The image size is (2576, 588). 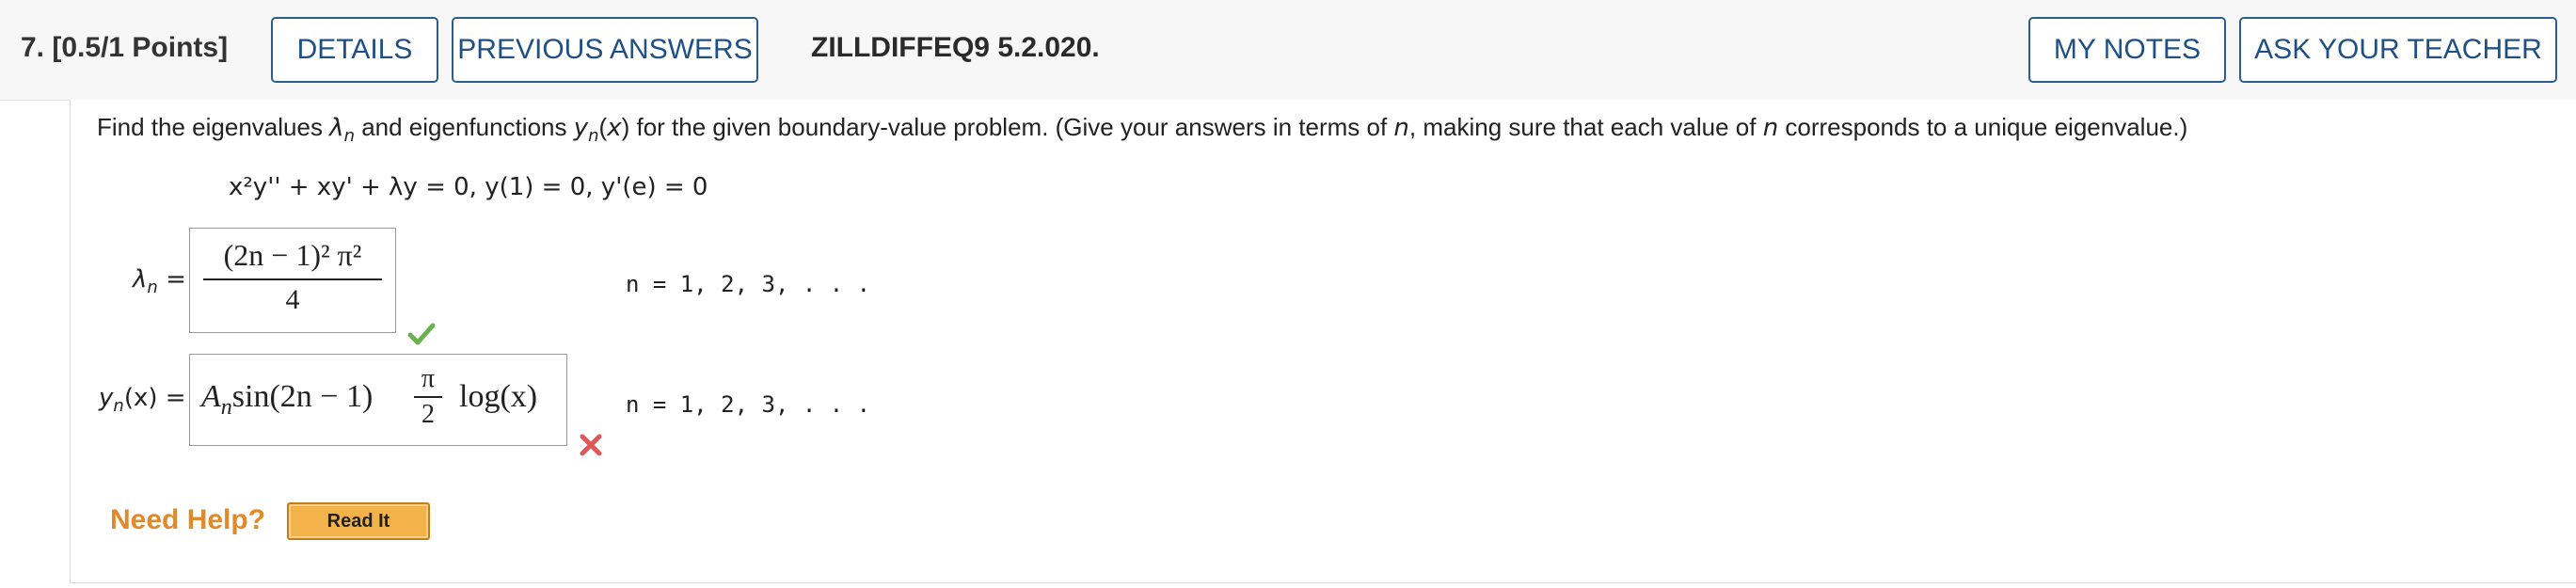 I want to click on fraction-bar, so click(x=292, y=279).